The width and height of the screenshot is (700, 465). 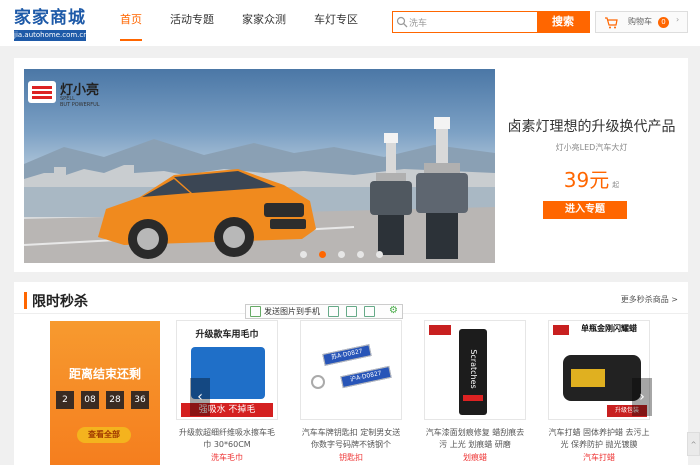 What do you see at coordinates (599, 457) in the screenshot?
I see `product-tag: 汽车打蜡` at bounding box center [599, 457].